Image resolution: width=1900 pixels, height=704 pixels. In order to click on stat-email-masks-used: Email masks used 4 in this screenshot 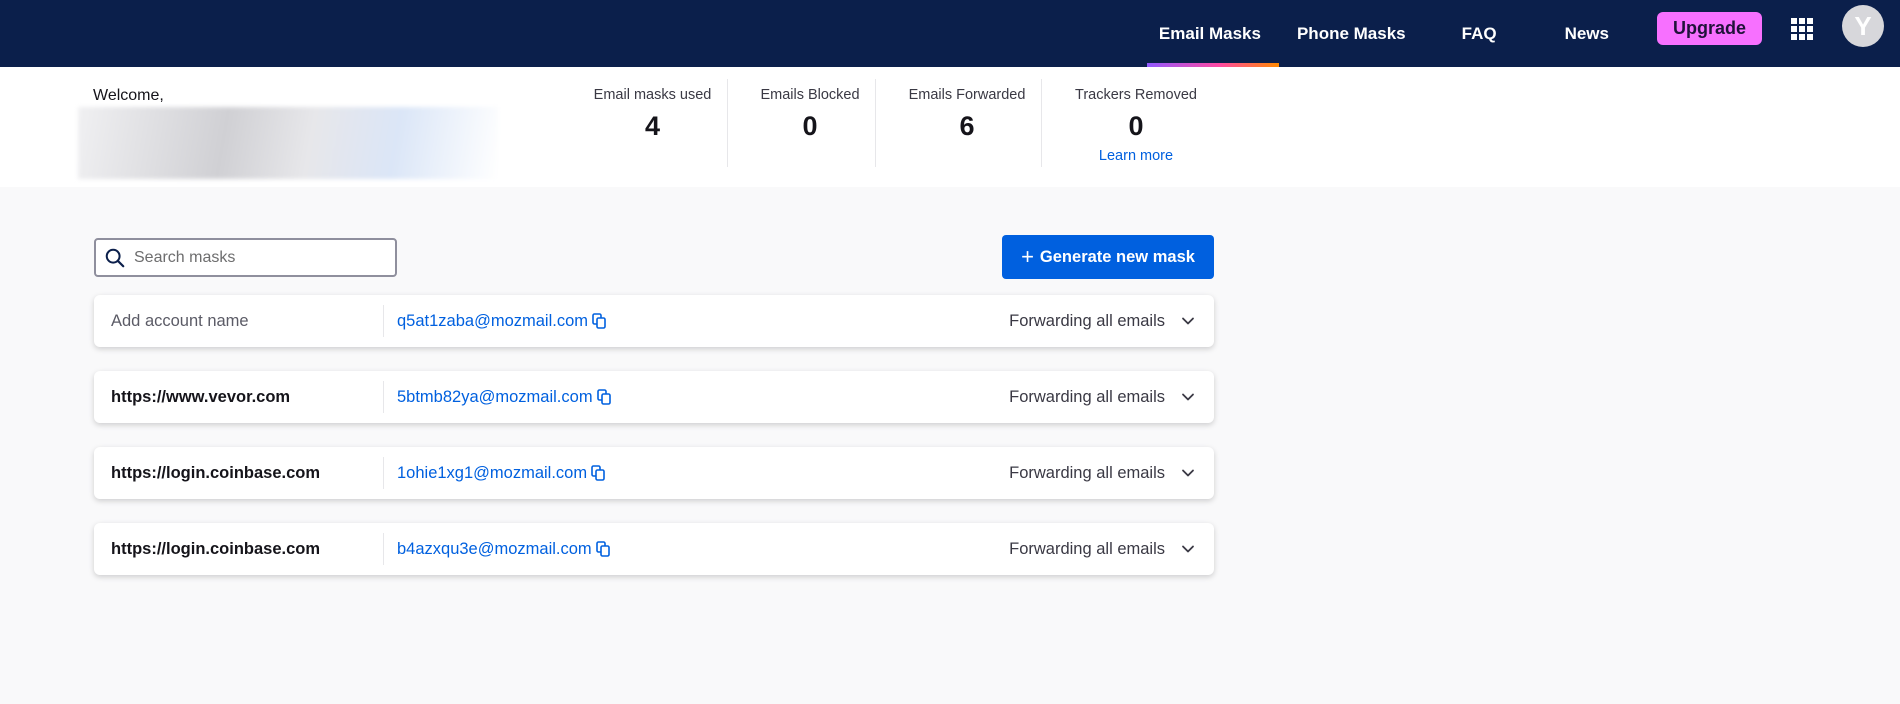, I will do `click(652, 114)`.